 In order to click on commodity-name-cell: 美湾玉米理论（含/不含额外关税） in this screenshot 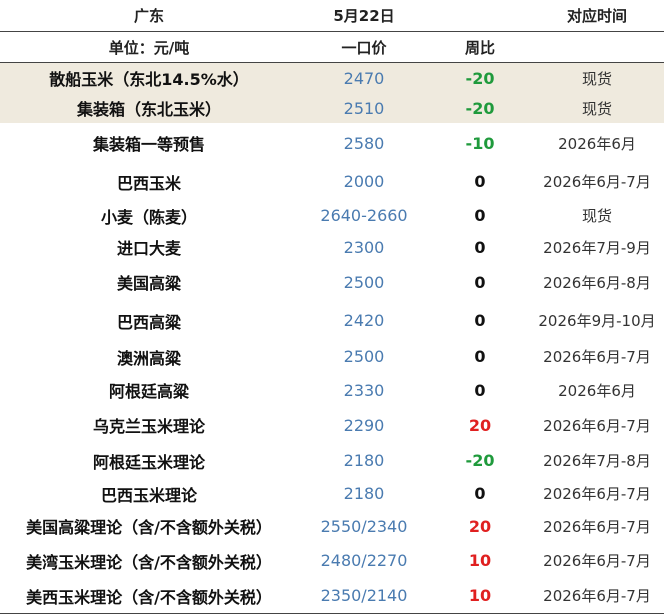, I will do `click(149, 562)`.